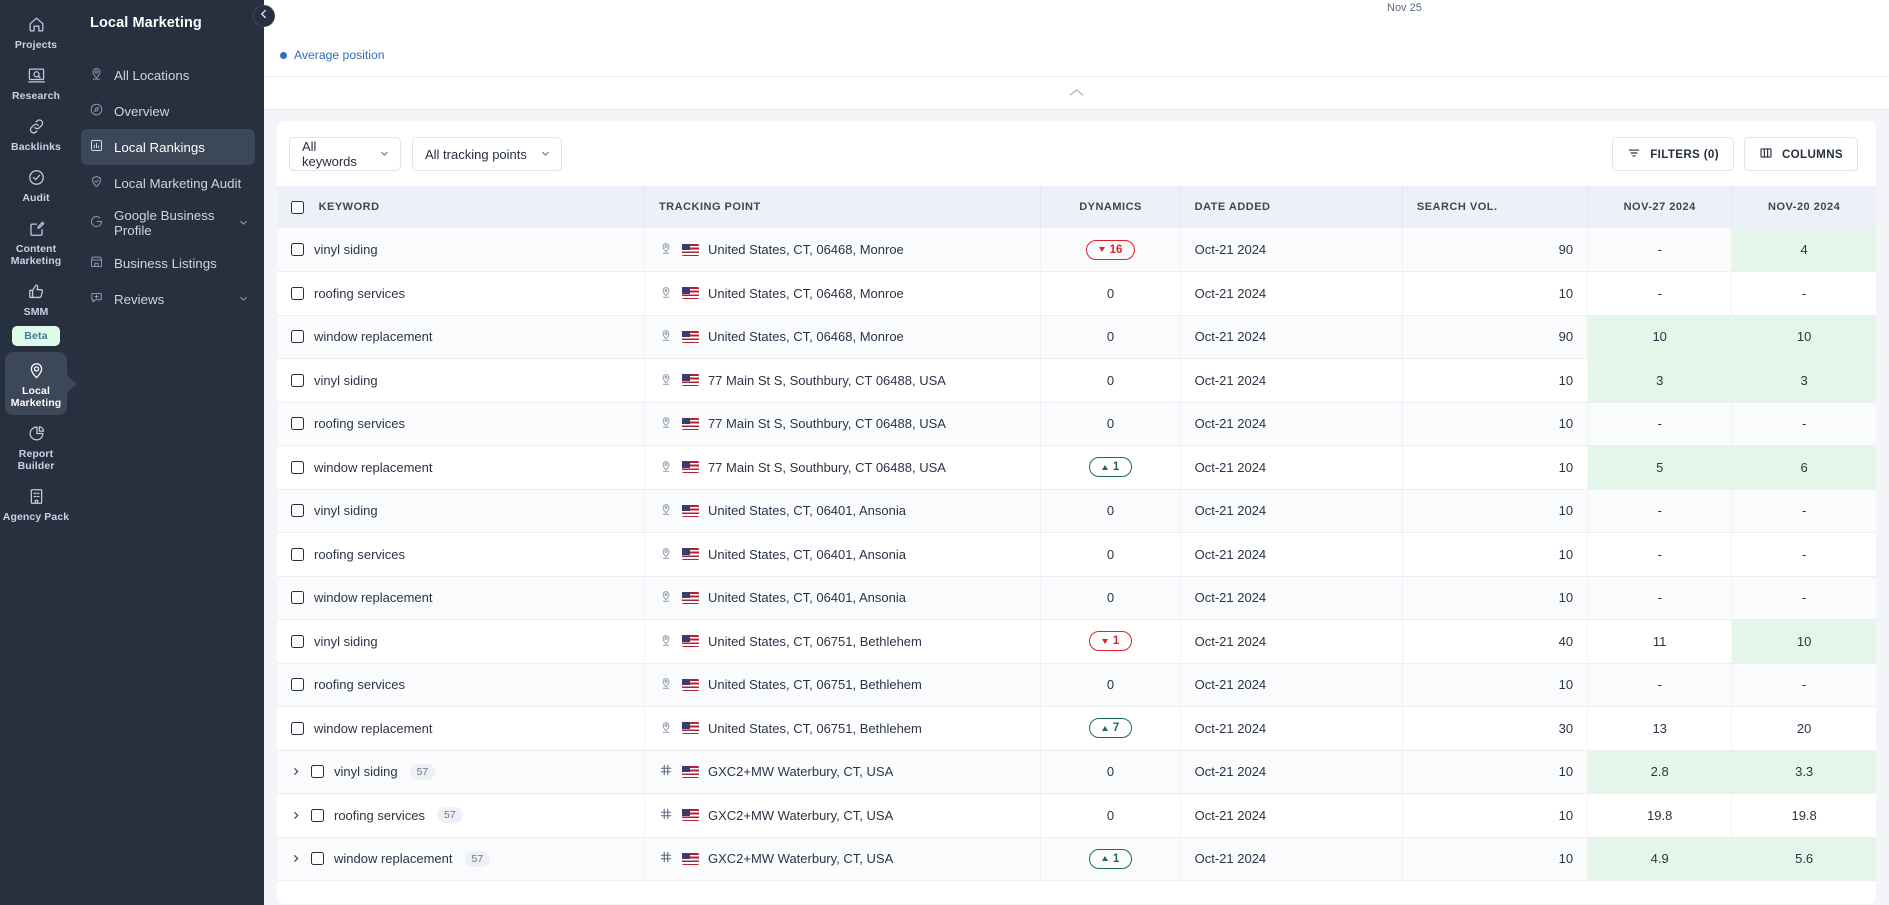 The width and height of the screenshot is (1889, 905). Describe the element at coordinates (36, 241) in the screenshot. I see `rail-item-content-marketing: Content Marketing` at that location.